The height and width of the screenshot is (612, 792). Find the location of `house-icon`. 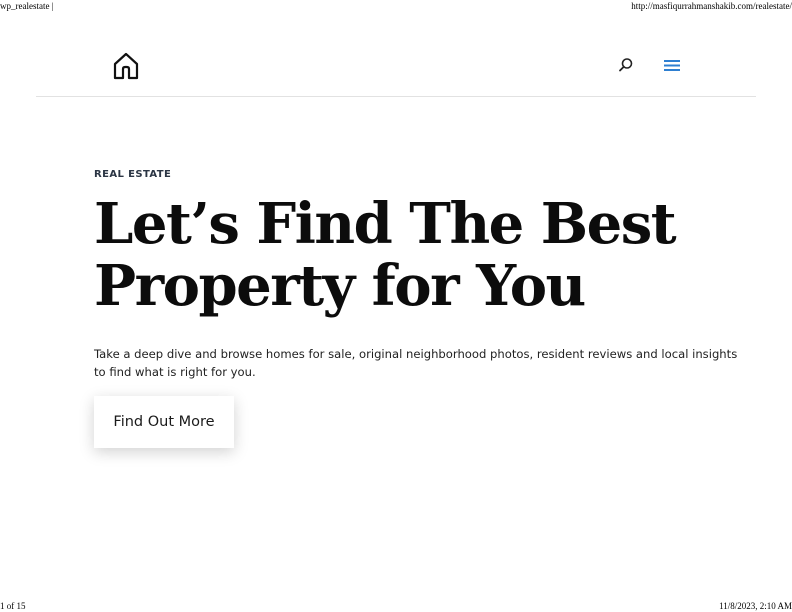

house-icon is located at coordinates (126, 66).